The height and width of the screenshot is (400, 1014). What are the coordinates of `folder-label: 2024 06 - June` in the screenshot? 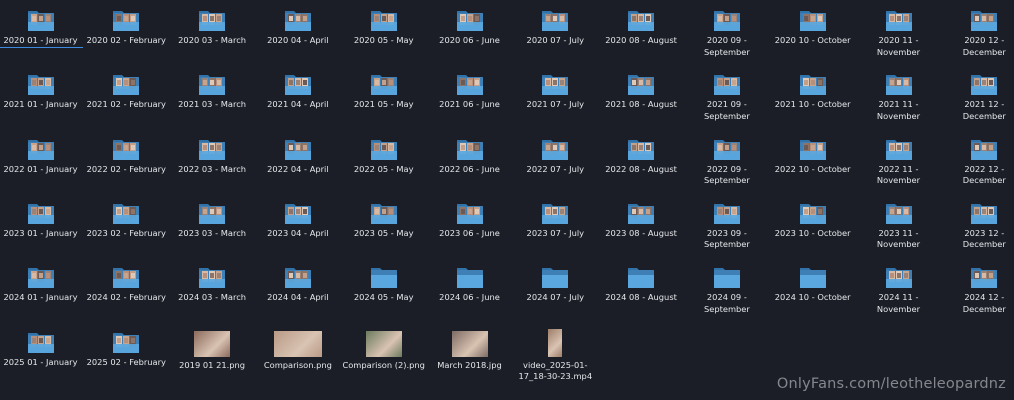 It's located at (469, 297).